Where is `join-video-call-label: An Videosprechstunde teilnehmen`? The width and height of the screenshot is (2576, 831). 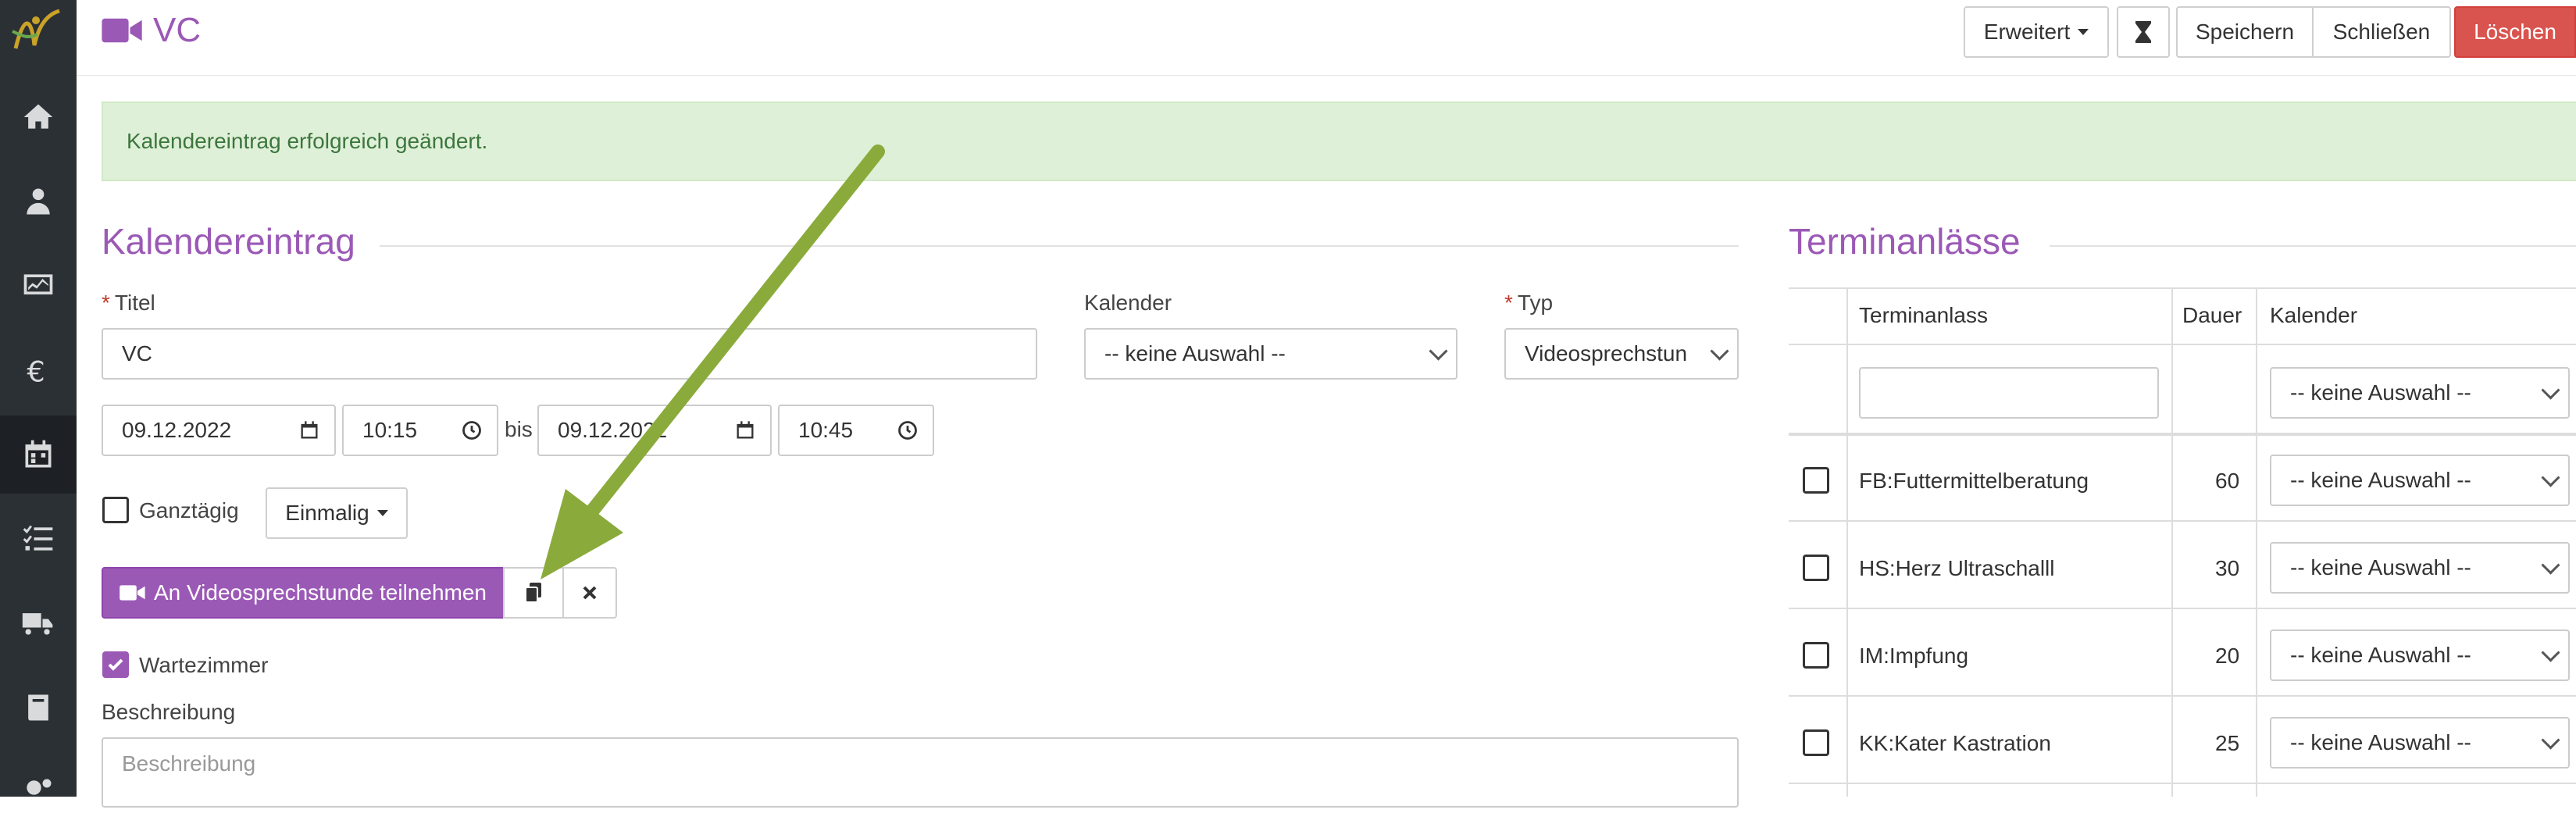 join-video-call-label: An Videosprechstunde teilnehmen is located at coordinates (320, 592).